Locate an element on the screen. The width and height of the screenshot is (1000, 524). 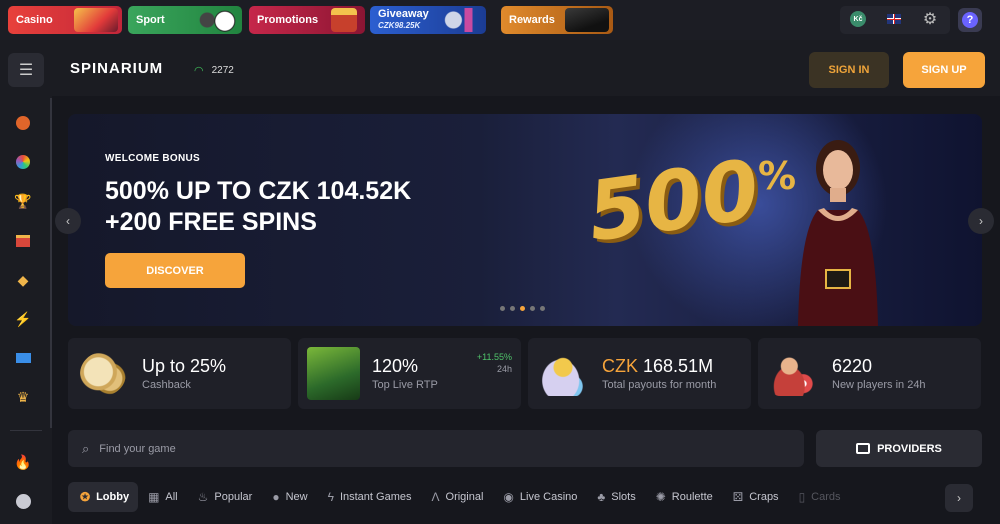
tab-lobby: ✪ Lobby is located at coordinates (103, 497).